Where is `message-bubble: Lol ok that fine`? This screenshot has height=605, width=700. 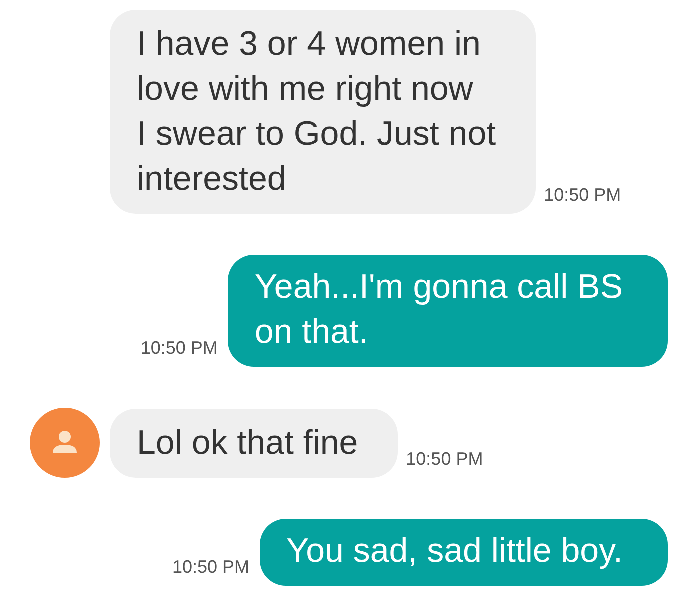 message-bubble: Lol ok that fine is located at coordinates (254, 443).